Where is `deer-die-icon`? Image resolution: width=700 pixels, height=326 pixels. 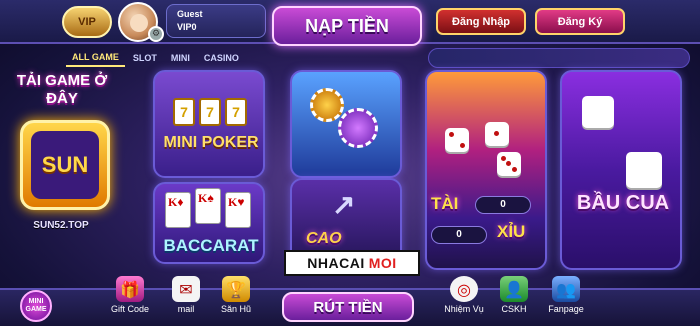 deer-die-icon is located at coordinates (644, 170).